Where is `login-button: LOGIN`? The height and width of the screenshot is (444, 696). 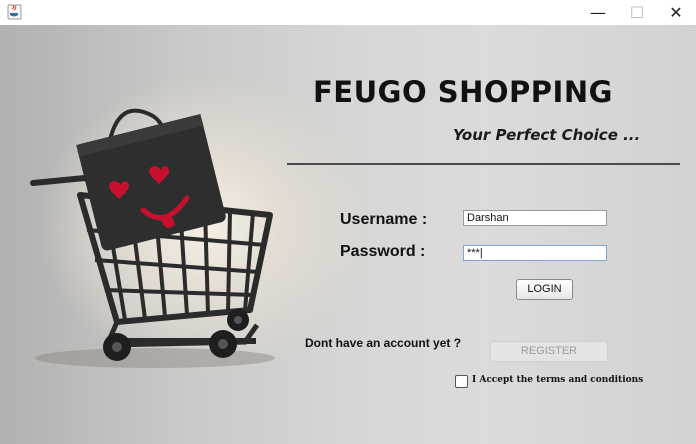 login-button: LOGIN is located at coordinates (544, 289).